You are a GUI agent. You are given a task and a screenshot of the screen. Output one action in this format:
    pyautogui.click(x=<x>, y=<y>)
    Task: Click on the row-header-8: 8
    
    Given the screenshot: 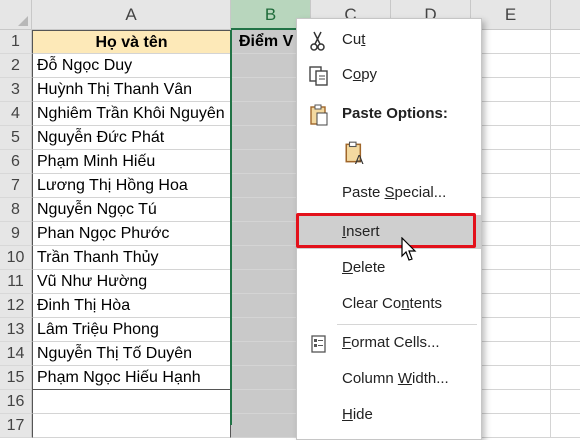 What is the action you would take?
    pyautogui.click(x=16, y=210)
    